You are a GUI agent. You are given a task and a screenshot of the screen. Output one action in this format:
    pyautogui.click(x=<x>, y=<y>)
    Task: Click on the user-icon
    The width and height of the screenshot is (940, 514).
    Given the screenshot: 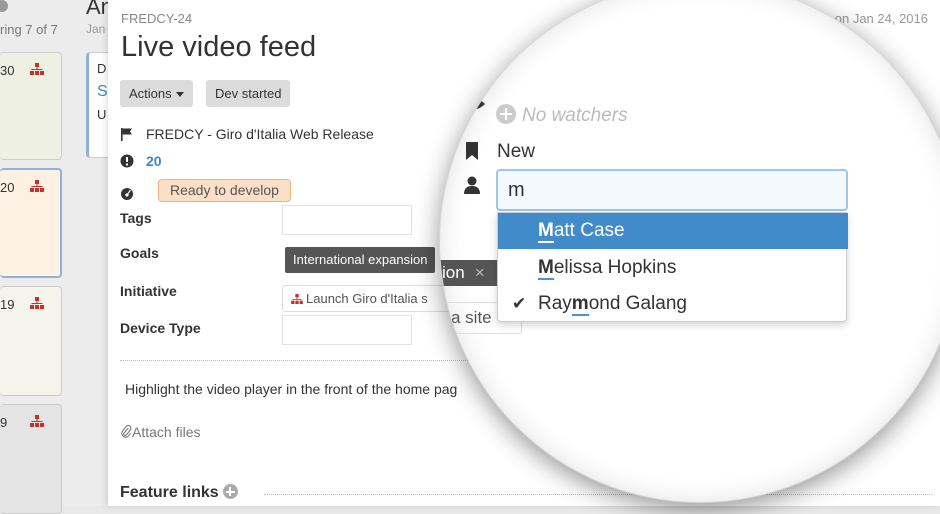 What is the action you would take?
    pyautogui.click(x=472, y=185)
    